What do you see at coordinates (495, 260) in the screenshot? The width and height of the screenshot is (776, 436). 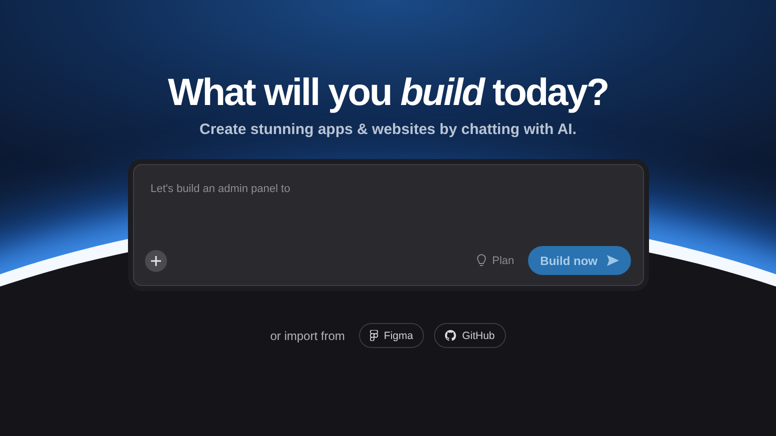 I see `plan-button: Plan` at bounding box center [495, 260].